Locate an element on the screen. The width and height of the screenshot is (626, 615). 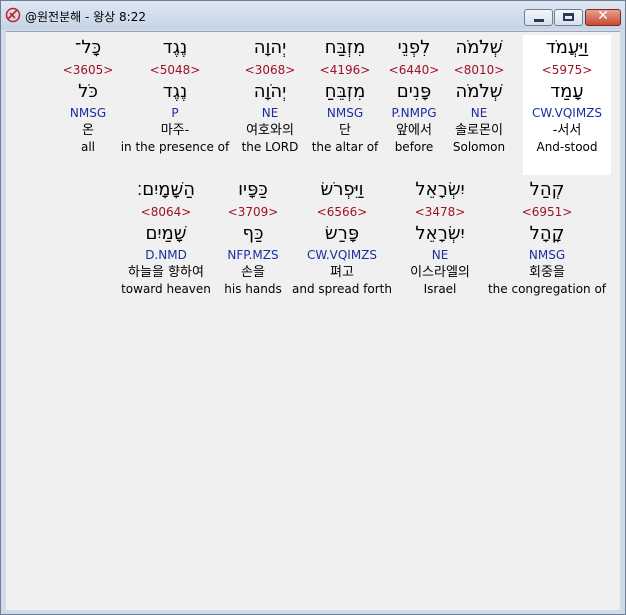
english-gloss: the congregation of is located at coordinates (547, 289).